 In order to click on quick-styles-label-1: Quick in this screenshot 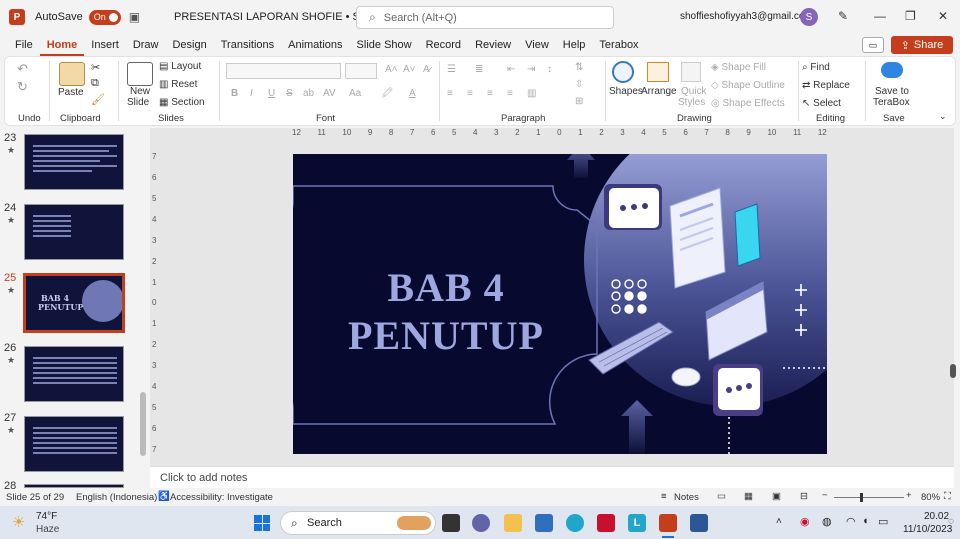, I will do `click(694, 91)`.